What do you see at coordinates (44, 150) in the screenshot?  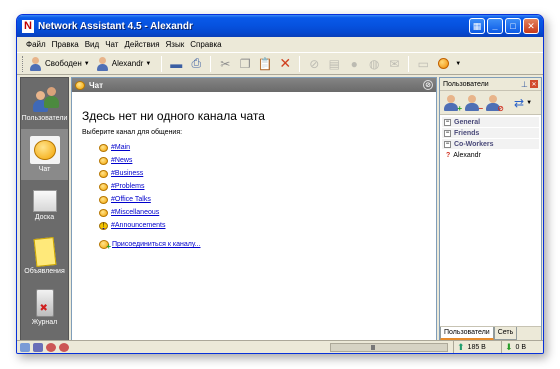 I see `chat-icon` at bounding box center [44, 150].